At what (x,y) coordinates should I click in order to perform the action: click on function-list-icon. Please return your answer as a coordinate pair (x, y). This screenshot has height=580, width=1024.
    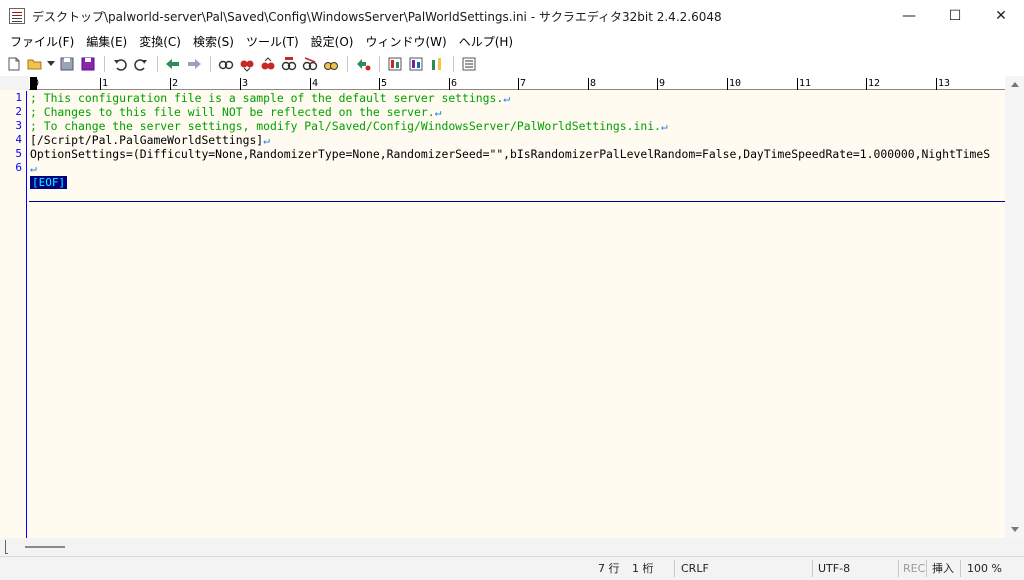
    Looking at the image, I should click on (416, 64).